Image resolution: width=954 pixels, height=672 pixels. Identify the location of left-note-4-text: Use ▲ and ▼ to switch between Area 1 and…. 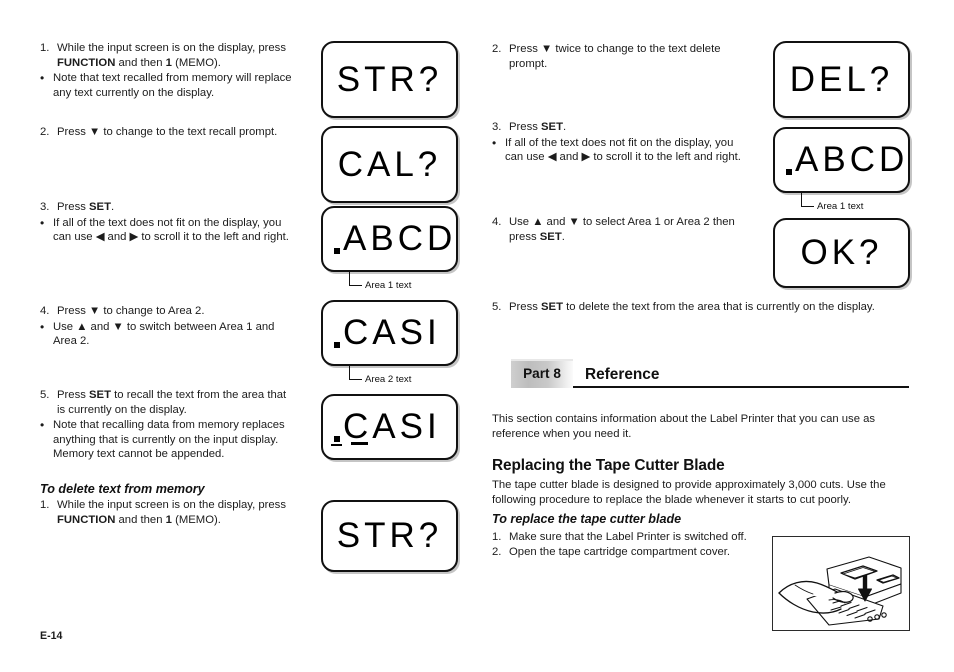
(164, 334).